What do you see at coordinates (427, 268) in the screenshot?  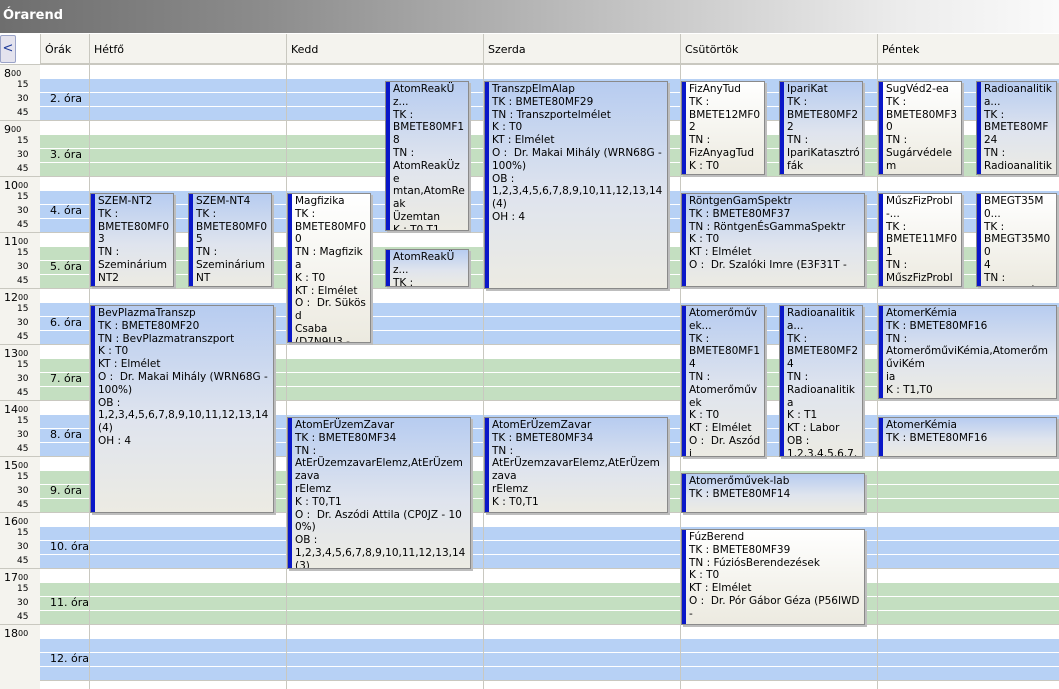 I see `appointment-kedd-atomreak-2: AtomReakÜz... TK :` at bounding box center [427, 268].